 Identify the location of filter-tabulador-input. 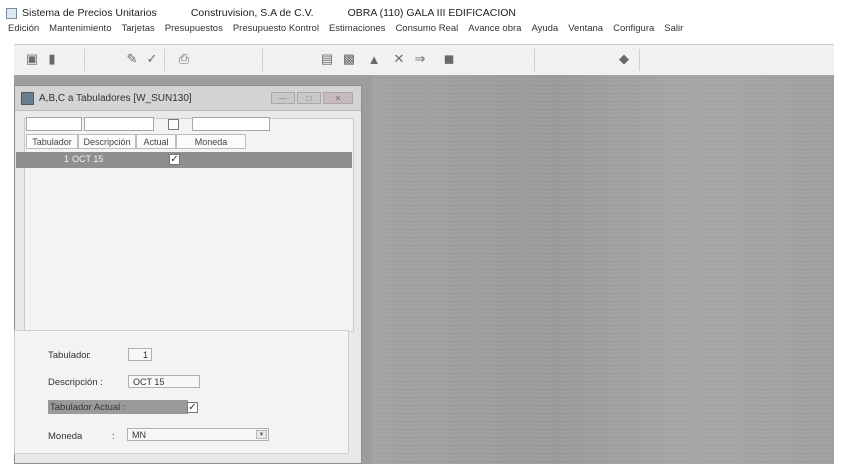
(54, 124).